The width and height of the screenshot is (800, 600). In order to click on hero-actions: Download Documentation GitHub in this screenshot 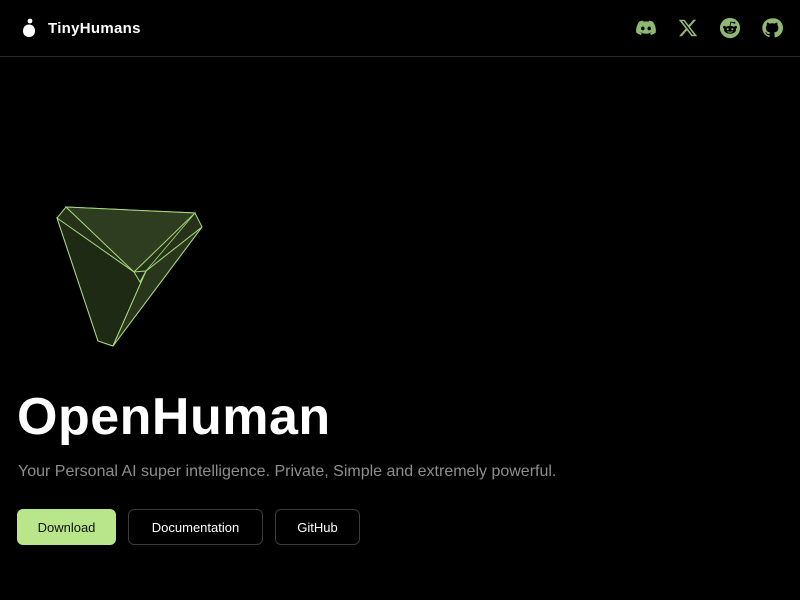, I will do `click(188, 527)`.